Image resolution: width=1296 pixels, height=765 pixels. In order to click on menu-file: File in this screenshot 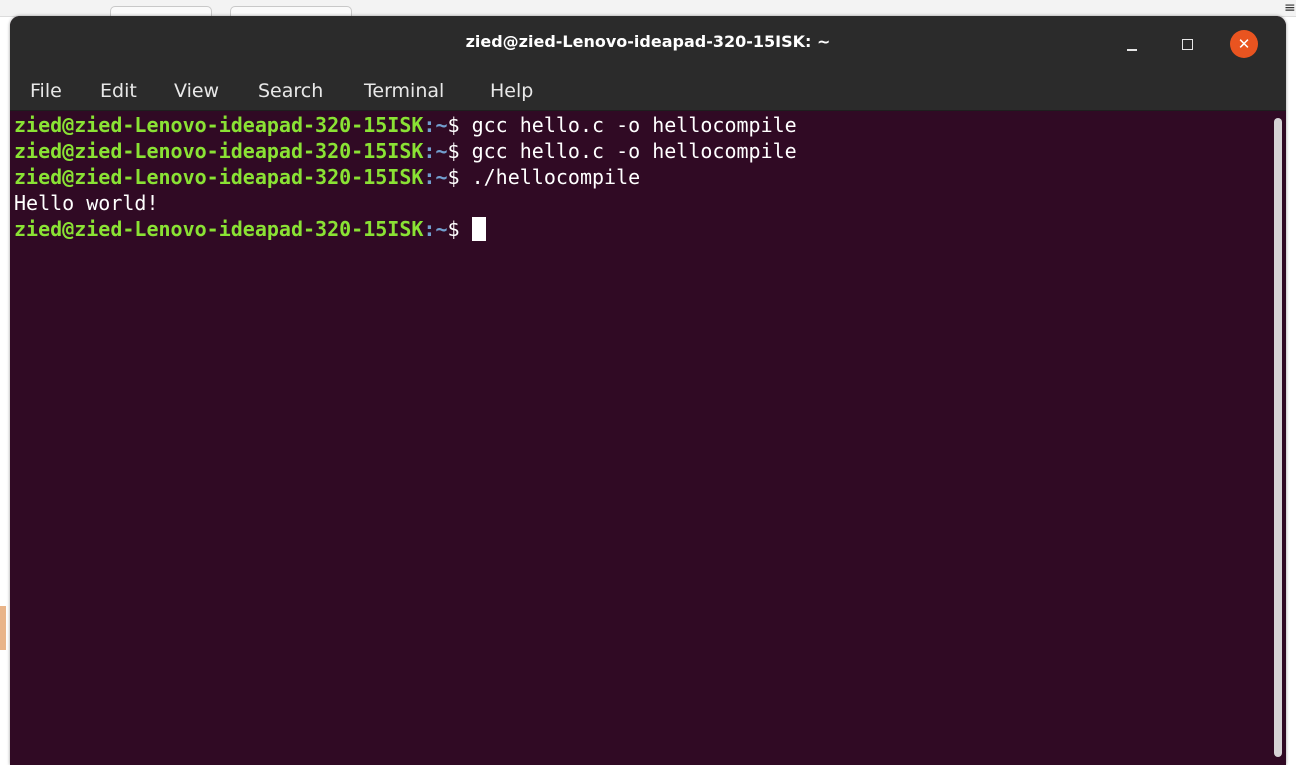, I will do `click(46, 91)`.